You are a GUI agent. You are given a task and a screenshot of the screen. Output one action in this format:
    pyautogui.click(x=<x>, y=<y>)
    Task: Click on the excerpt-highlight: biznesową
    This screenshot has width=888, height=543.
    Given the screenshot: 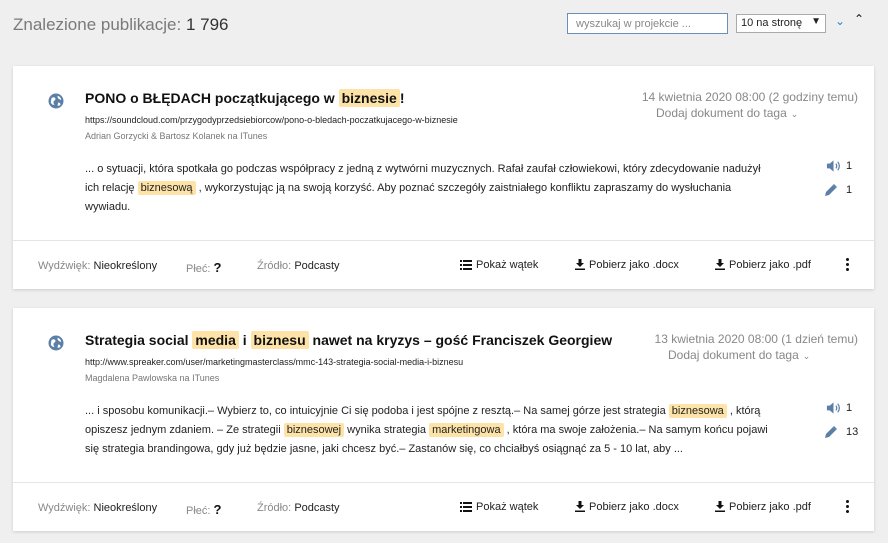 What is the action you would take?
    pyautogui.click(x=166, y=188)
    